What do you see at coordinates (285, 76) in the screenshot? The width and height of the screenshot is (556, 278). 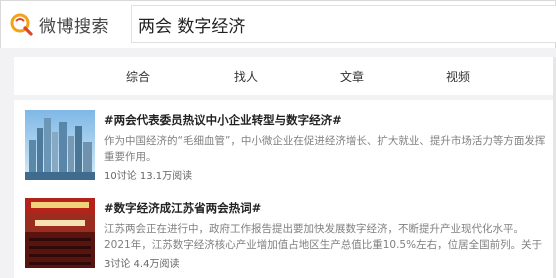 I see `result-type-tabs: 综合 找人 文章 视频` at bounding box center [285, 76].